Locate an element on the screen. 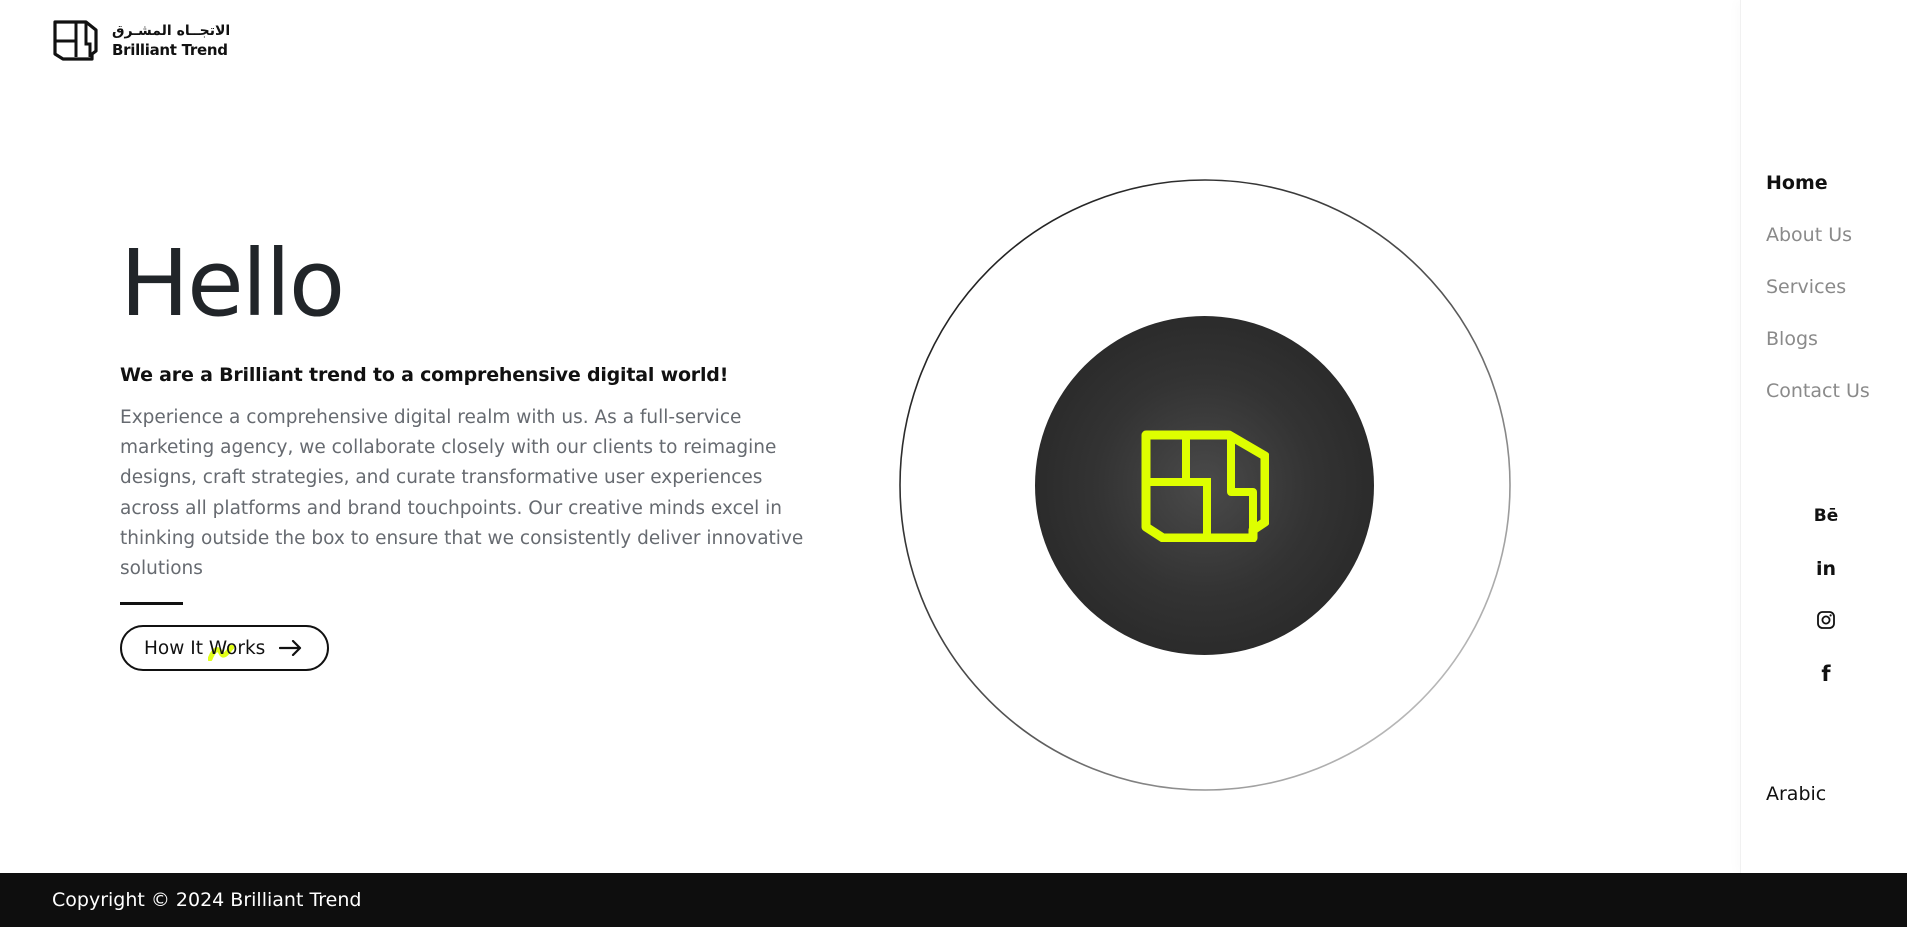  nav-item-contact-us: Contact Us is located at coordinates (1818, 406).